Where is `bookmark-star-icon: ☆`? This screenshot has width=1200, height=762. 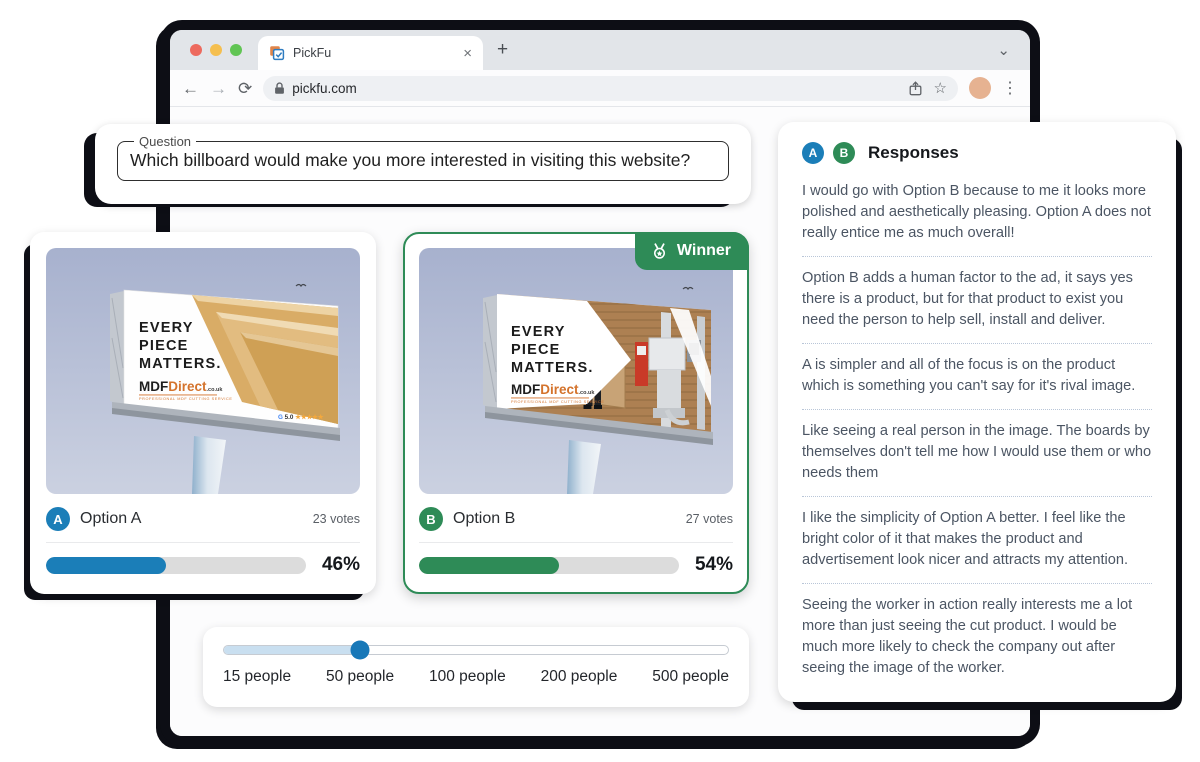
bookmark-star-icon: ☆ is located at coordinates (940, 88).